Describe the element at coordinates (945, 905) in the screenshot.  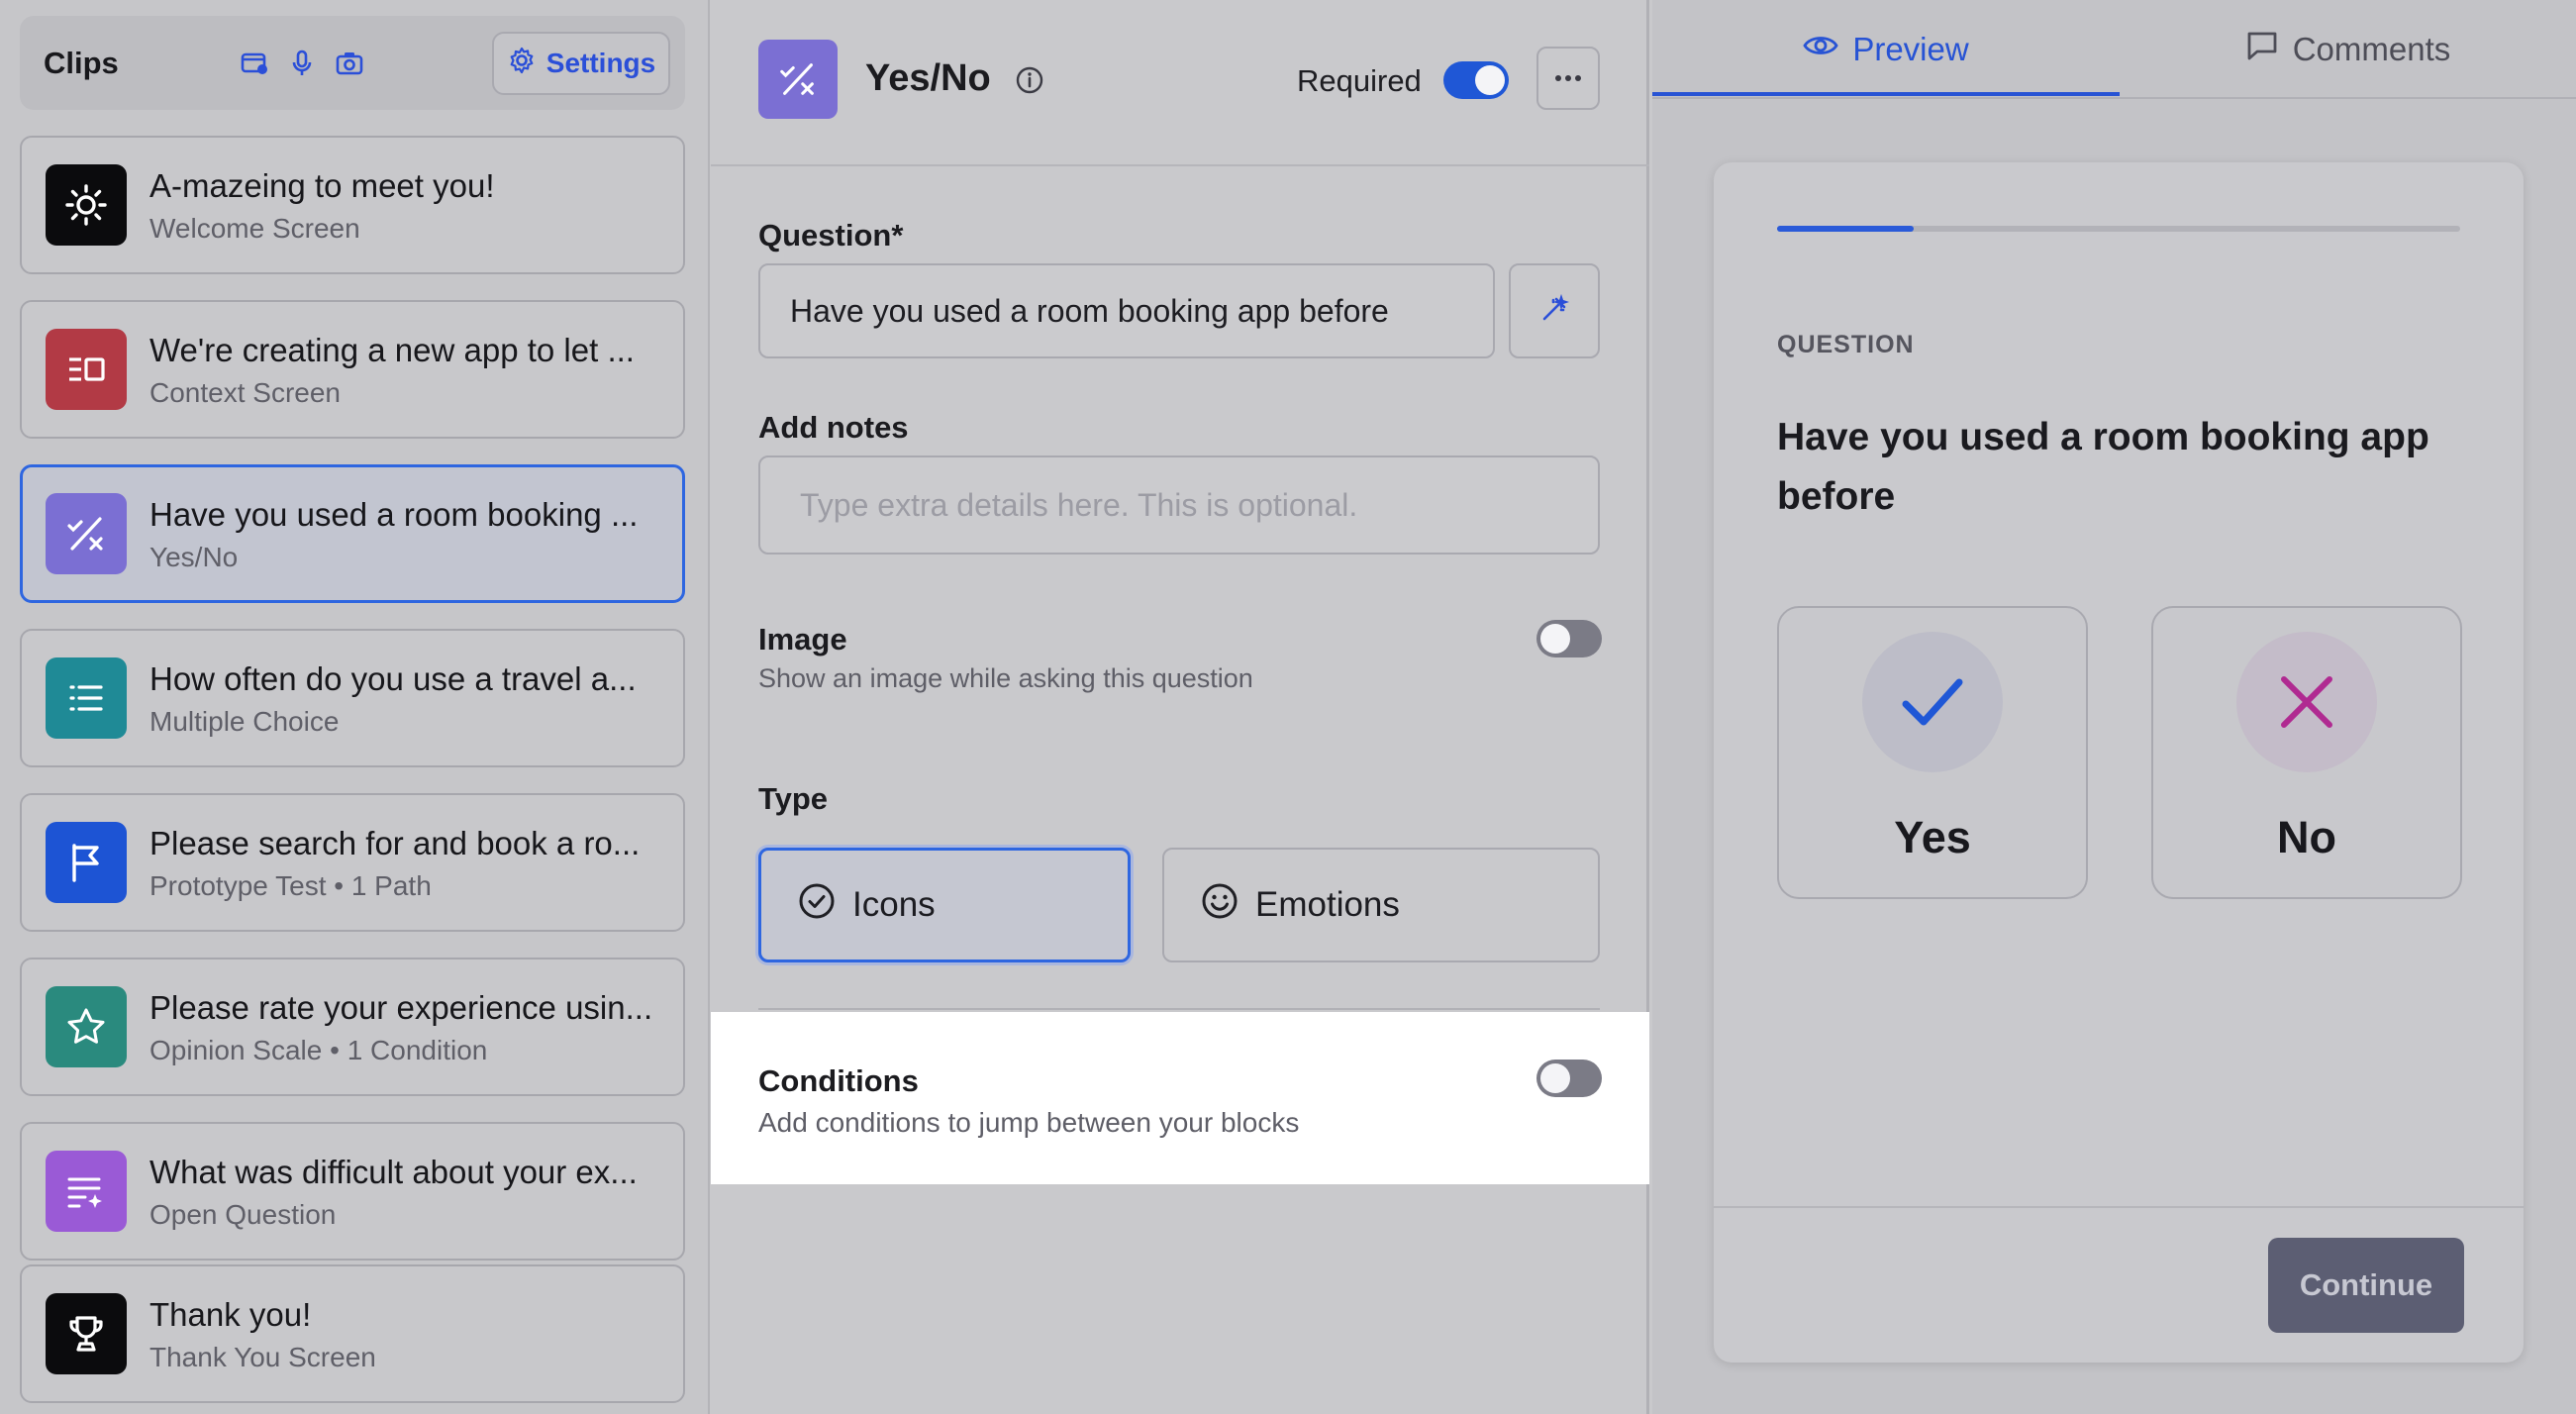
I see `type-option-icons: Icons` at that location.